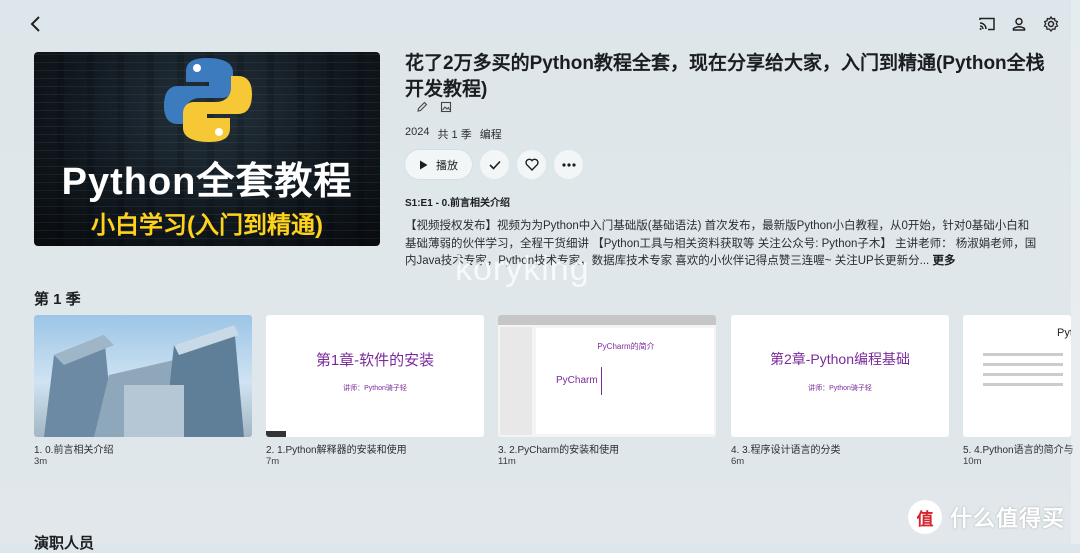 Image resolution: width=1080 pixels, height=553 pixels. What do you see at coordinates (558, 448) in the screenshot?
I see `episode-title: 3. 2.PyCharm的安装和使用` at bounding box center [558, 448].